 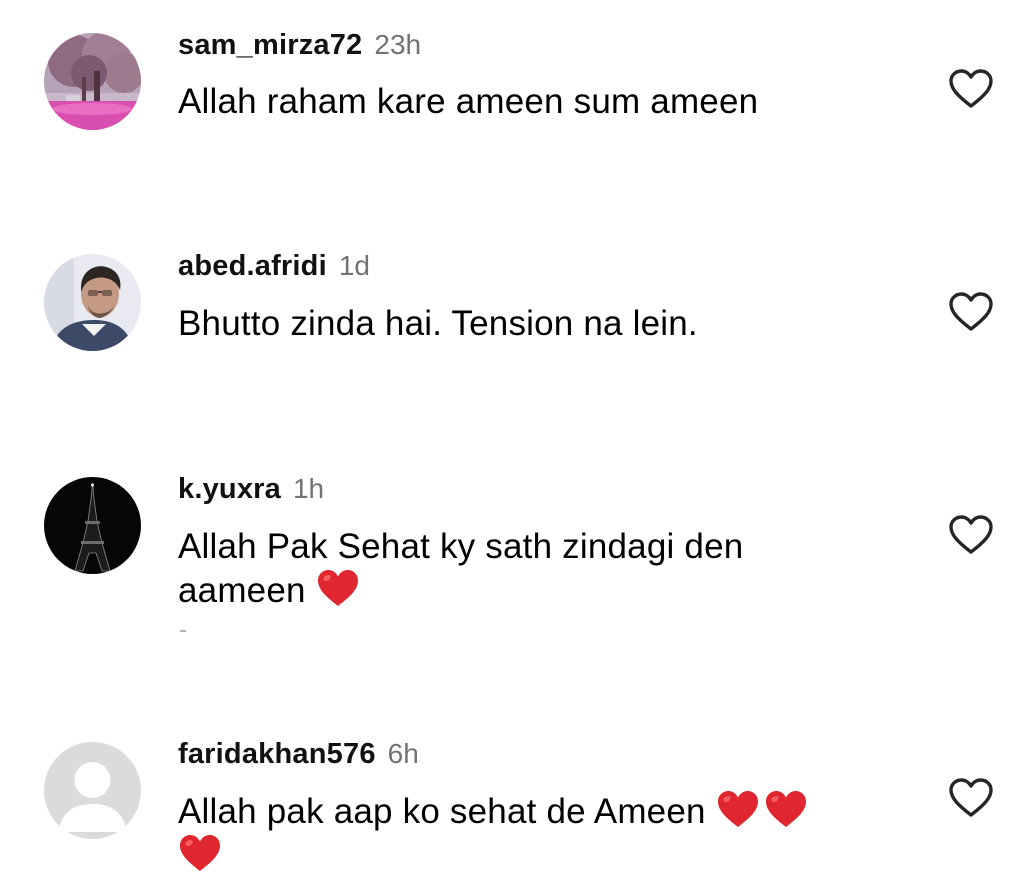 What do you see at coordinates (468, 101) in the screenshot?
I see `comment-text: Allah raham kare ameen sum ameen` at bounding box center [468, 101].